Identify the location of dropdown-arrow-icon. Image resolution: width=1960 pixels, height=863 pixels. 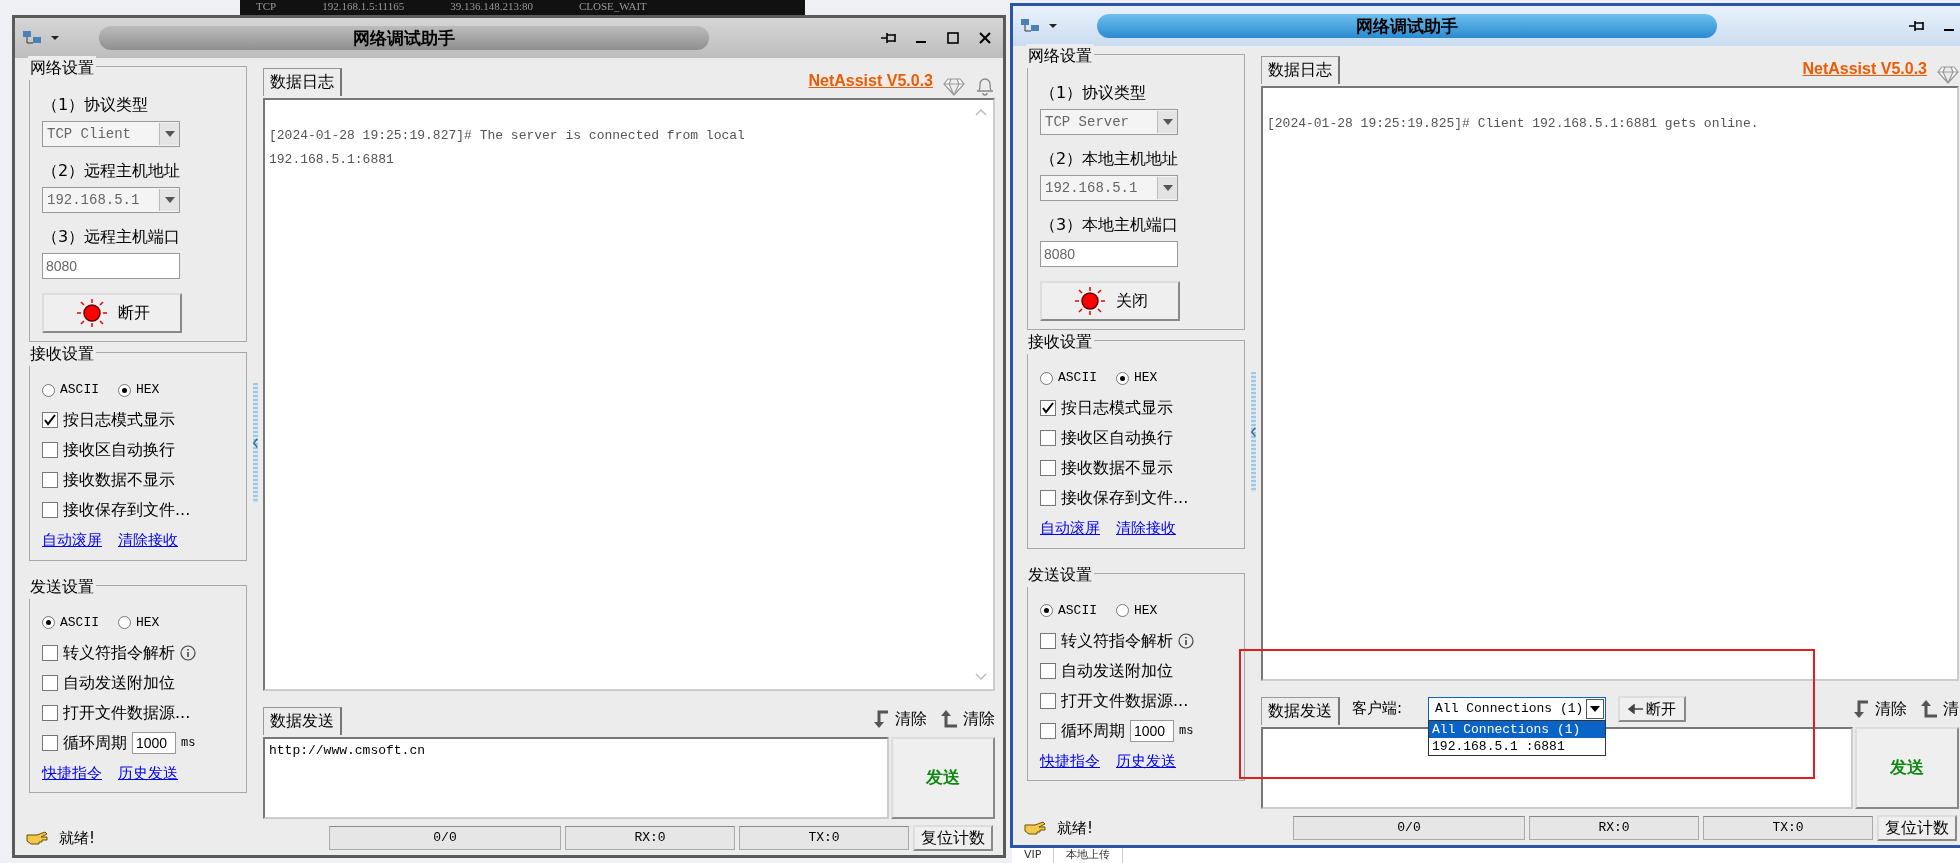
(1595, 709).